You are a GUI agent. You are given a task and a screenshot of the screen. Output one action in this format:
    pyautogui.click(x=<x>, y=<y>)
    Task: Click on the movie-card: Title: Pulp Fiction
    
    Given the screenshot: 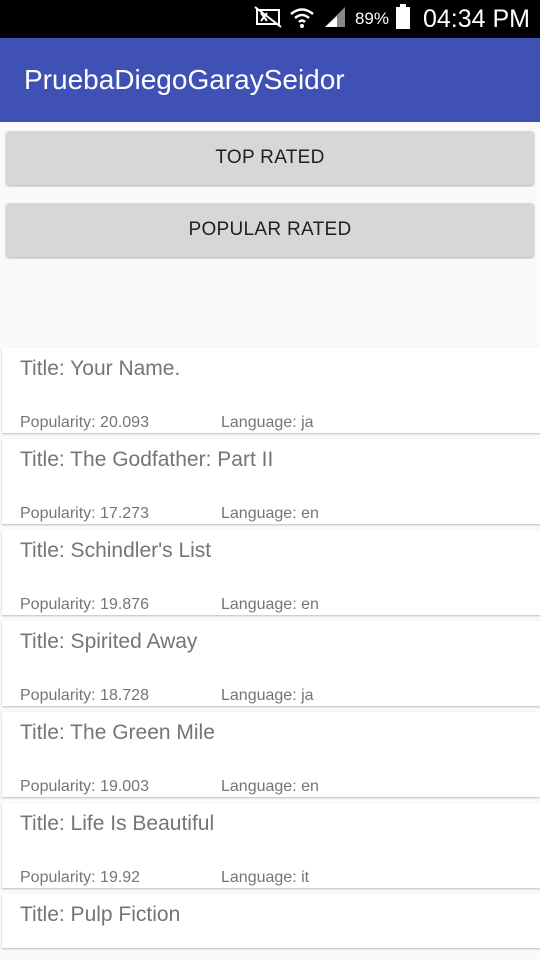 What is the action you would take?
    pyautogui.click(x=271, y=921)
    